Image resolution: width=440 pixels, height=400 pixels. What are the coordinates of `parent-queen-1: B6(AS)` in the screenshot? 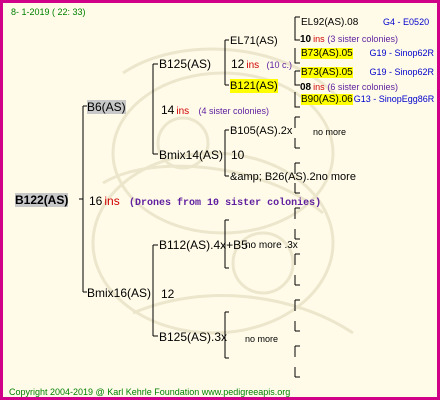 It's located at (106, 107).